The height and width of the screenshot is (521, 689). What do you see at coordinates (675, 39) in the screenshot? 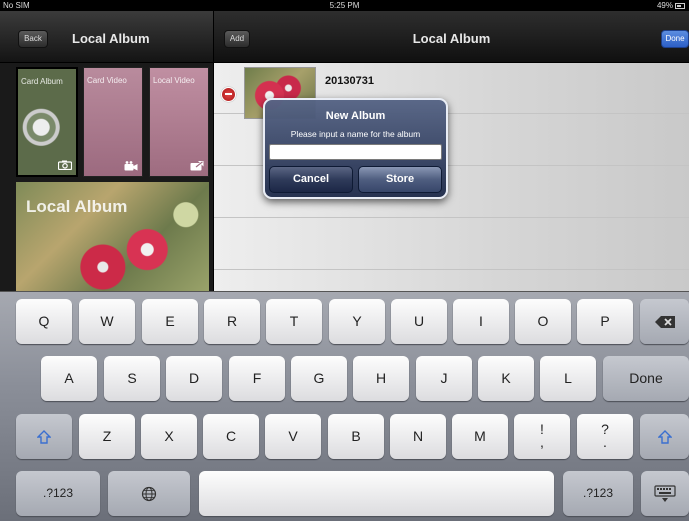
I see `done-button: Done` at bounding box center [675, 39].